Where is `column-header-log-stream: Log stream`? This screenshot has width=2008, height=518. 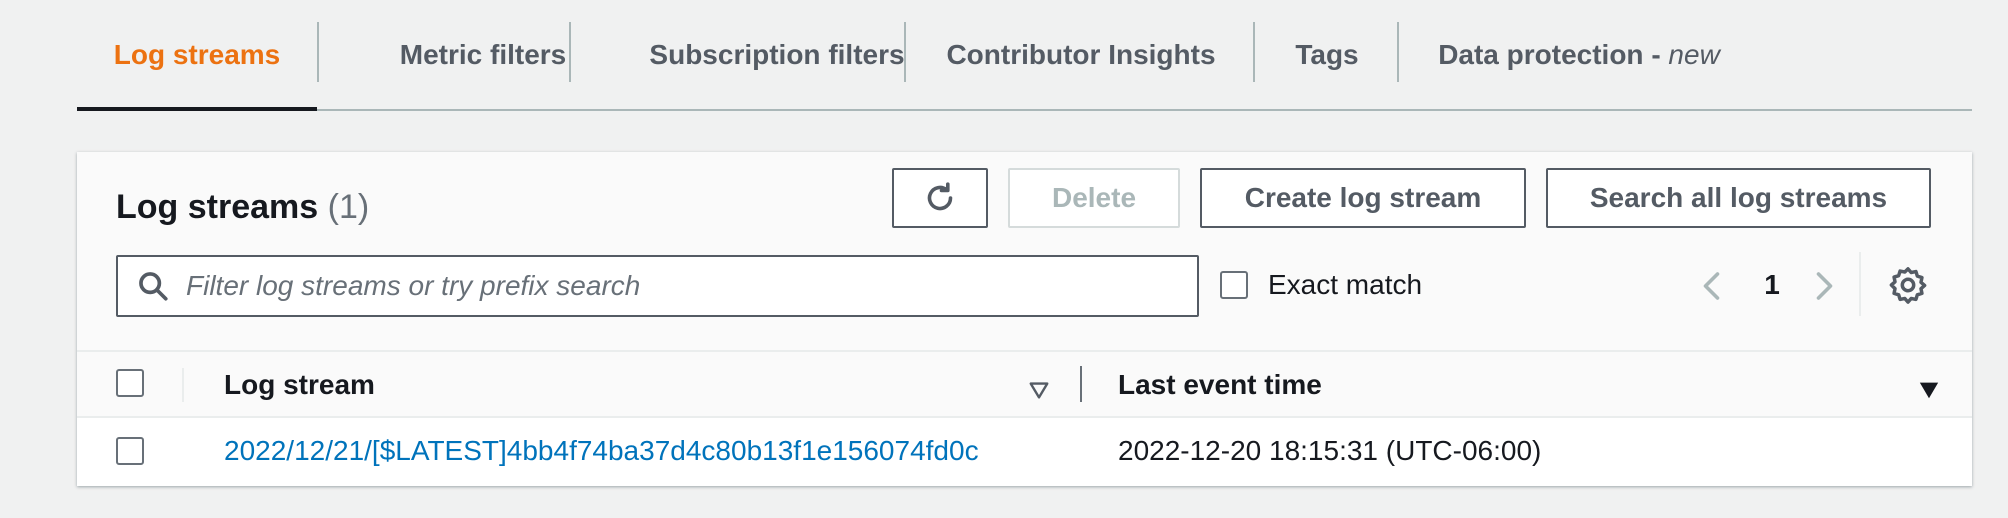
column-header-log-stream: Log stream is located at coordinates (299, 385).